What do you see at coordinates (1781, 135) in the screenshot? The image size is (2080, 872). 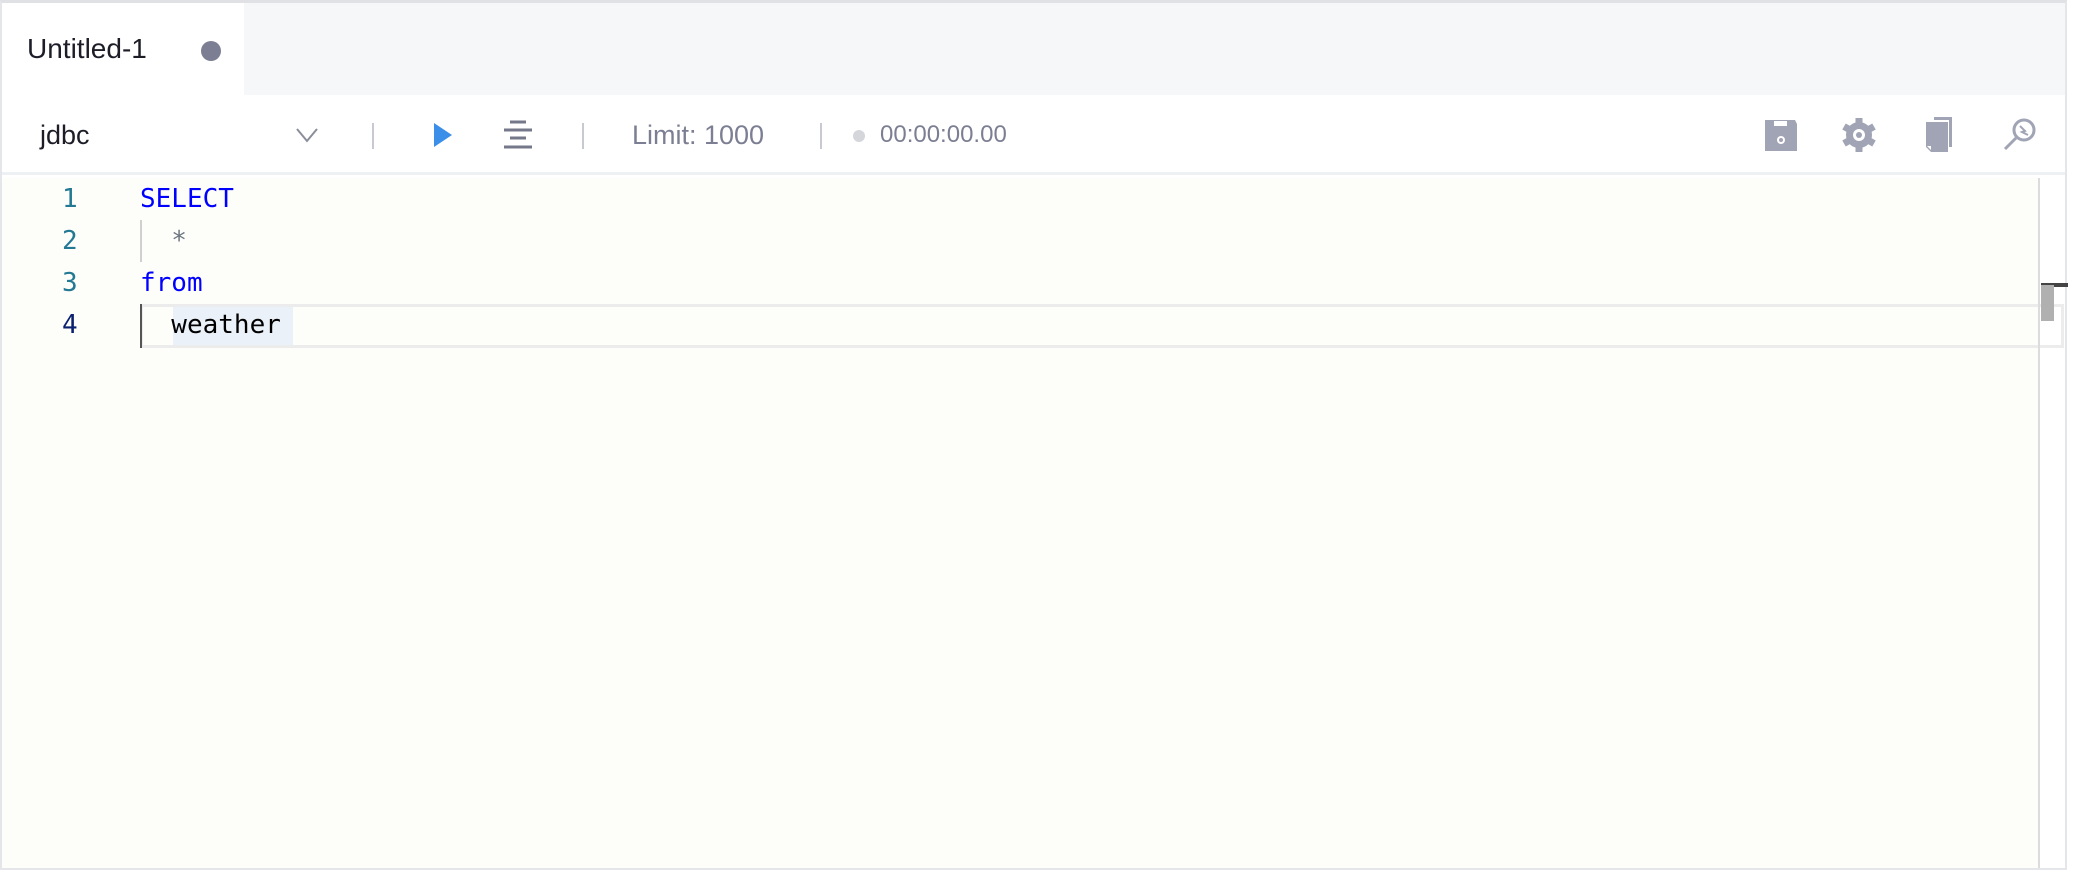 I see `save-icon` at bounding box center [1781, 135].